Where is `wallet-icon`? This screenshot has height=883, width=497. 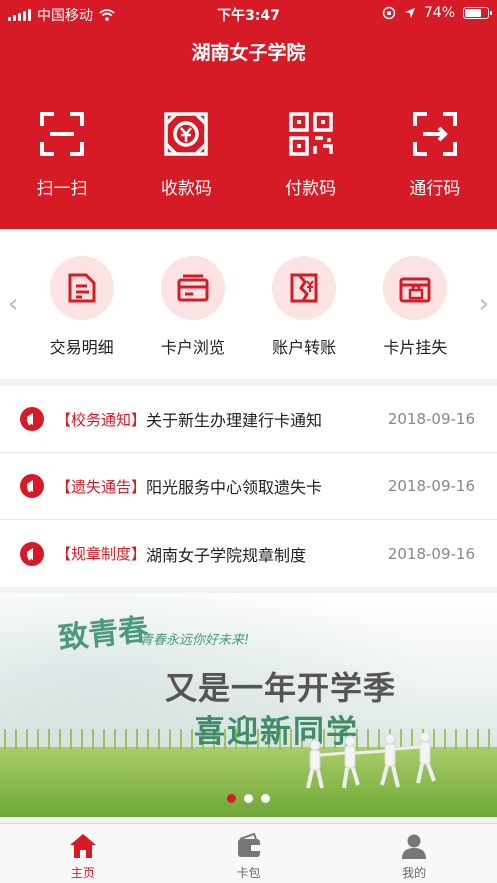 wallet-icon is located at coordinates (248, 845).